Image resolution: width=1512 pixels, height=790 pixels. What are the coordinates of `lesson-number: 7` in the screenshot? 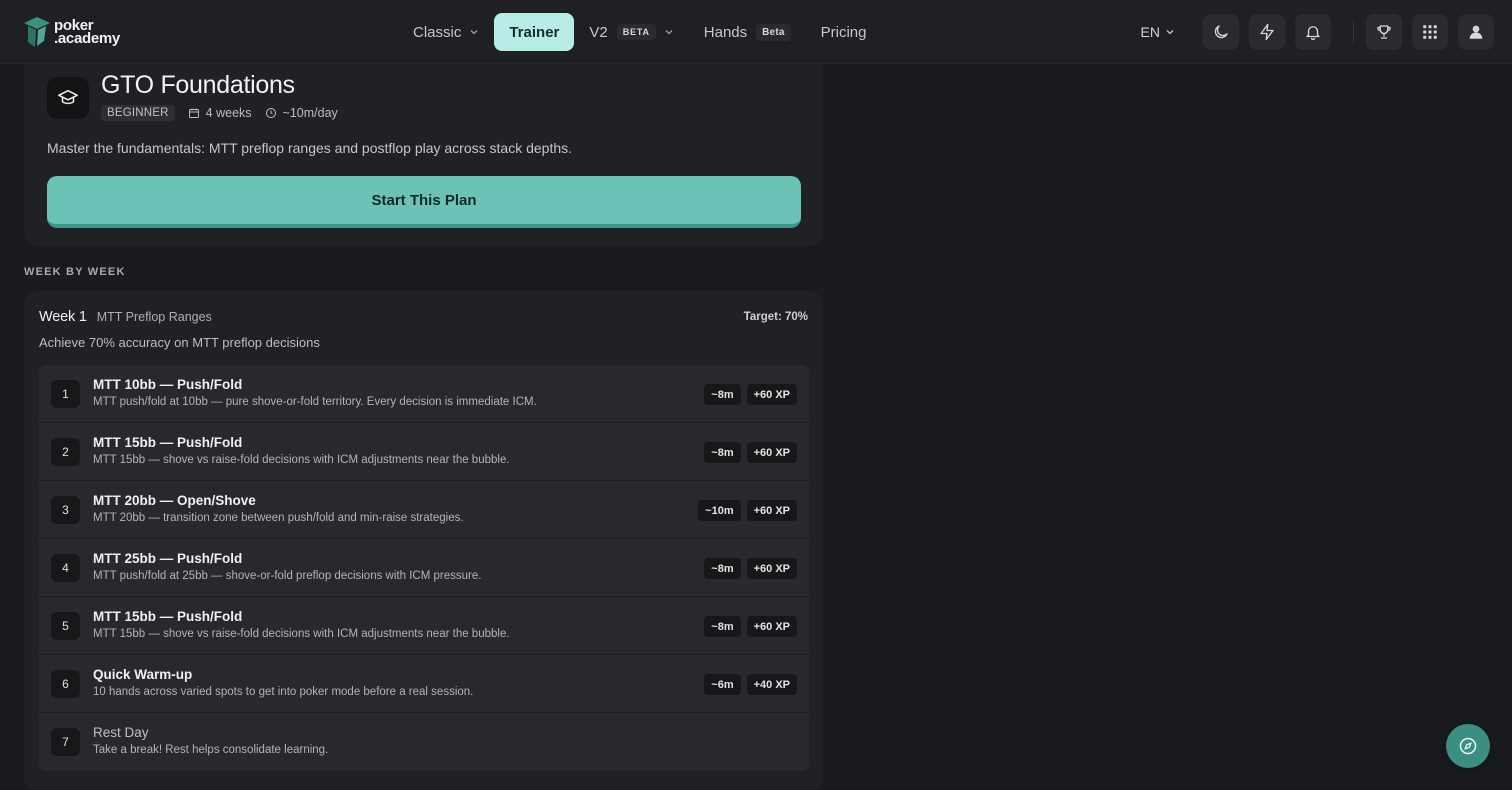 It's located at (65, 742).